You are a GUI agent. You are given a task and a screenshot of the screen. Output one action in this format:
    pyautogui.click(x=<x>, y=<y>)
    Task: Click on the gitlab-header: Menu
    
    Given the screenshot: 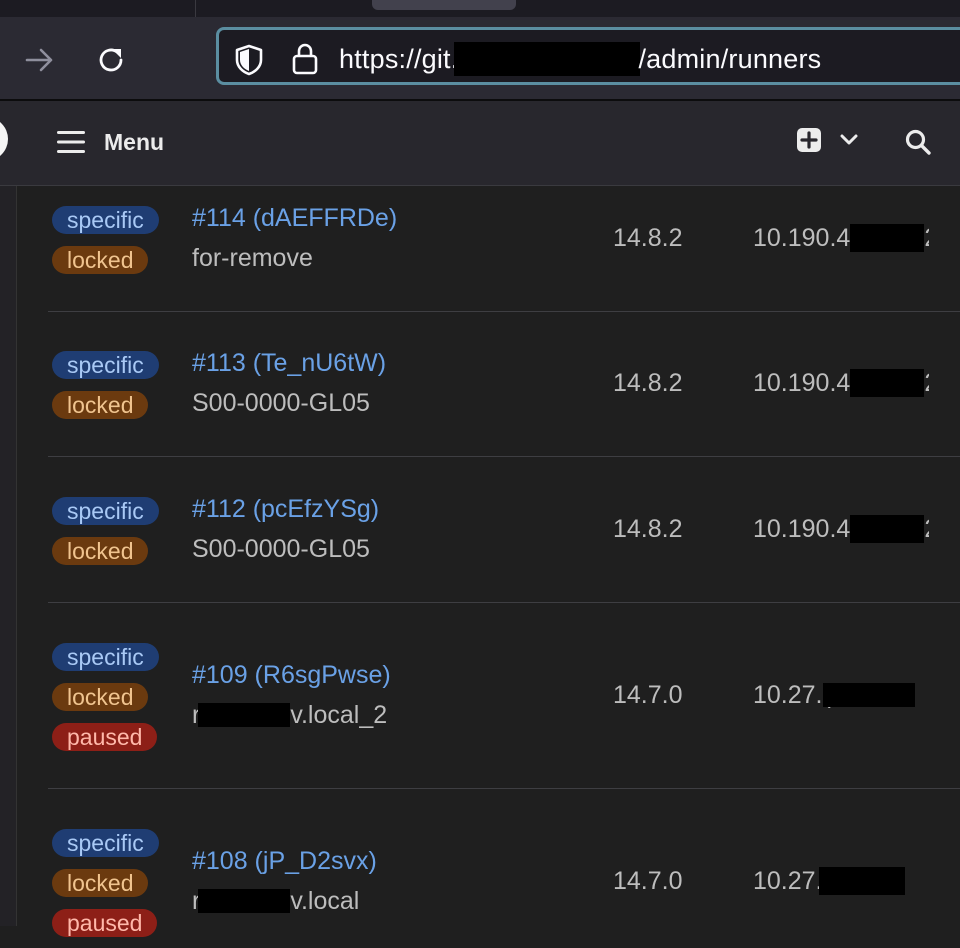 What is the action you would take?
    pyautogui.click(x=480, y=143)
    